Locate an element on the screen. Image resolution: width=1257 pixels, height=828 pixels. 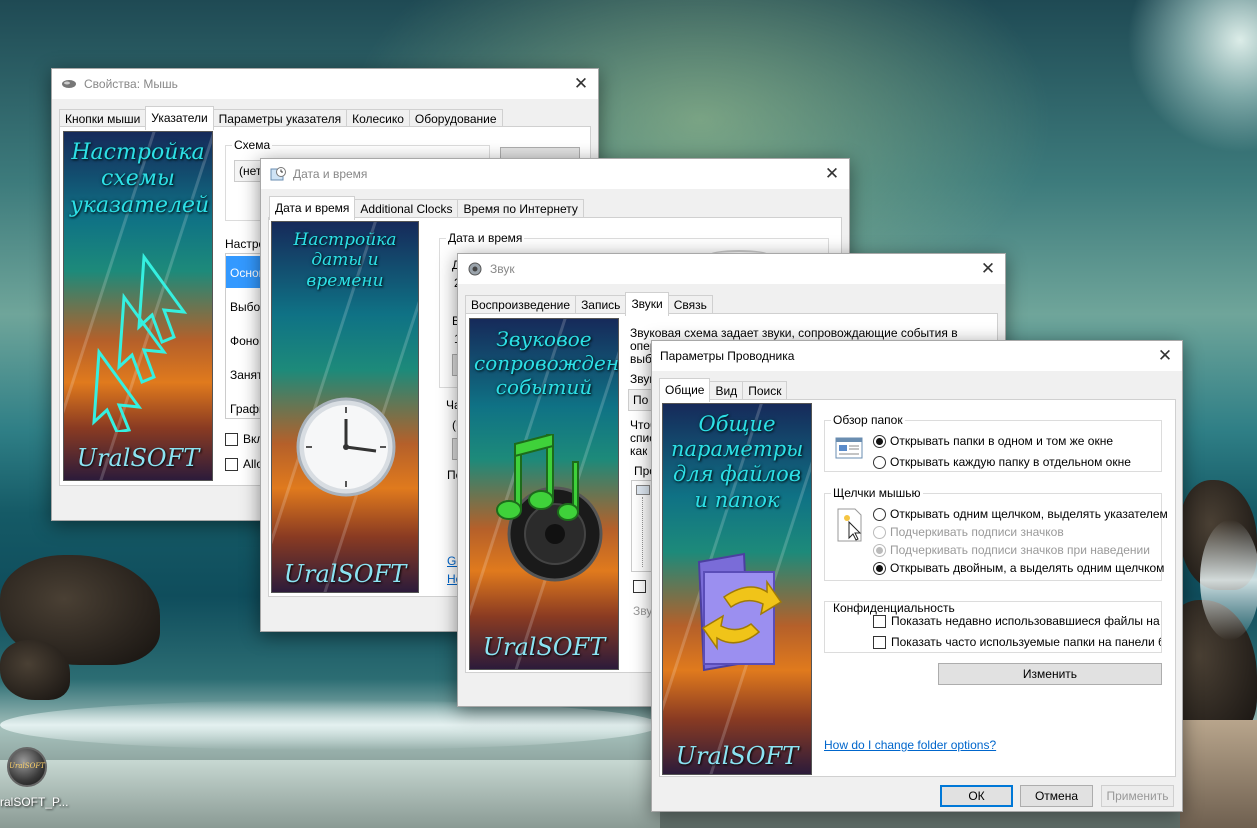
change-button: Изменить is located at coordinates (1050, 674).